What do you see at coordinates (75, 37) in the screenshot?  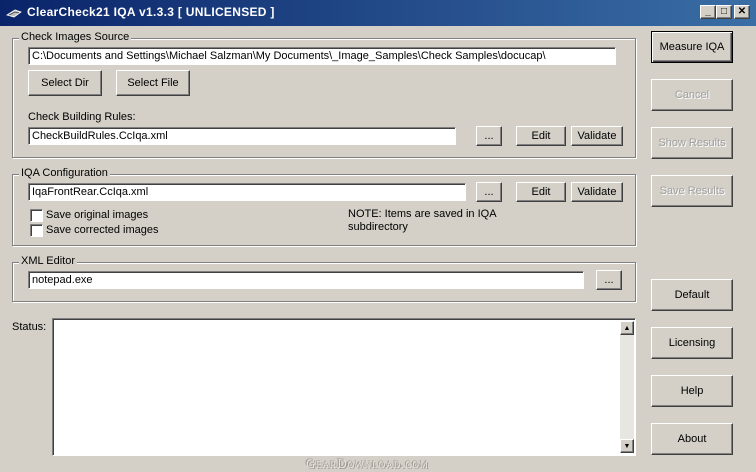 I see `check-images-legend: Check Images Source` at bounding box center [75, 37].